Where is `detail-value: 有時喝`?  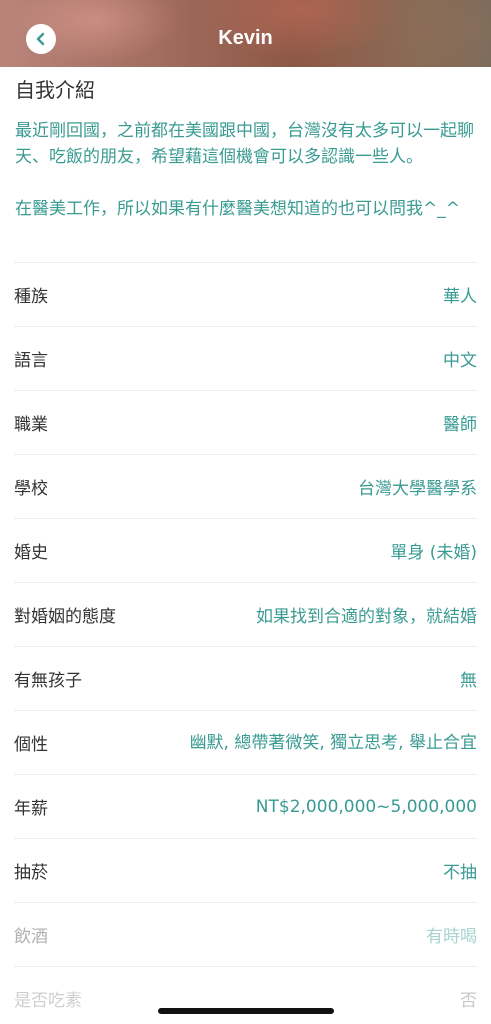 detail-value: 有時喝 is located at coordinates (451, 937).